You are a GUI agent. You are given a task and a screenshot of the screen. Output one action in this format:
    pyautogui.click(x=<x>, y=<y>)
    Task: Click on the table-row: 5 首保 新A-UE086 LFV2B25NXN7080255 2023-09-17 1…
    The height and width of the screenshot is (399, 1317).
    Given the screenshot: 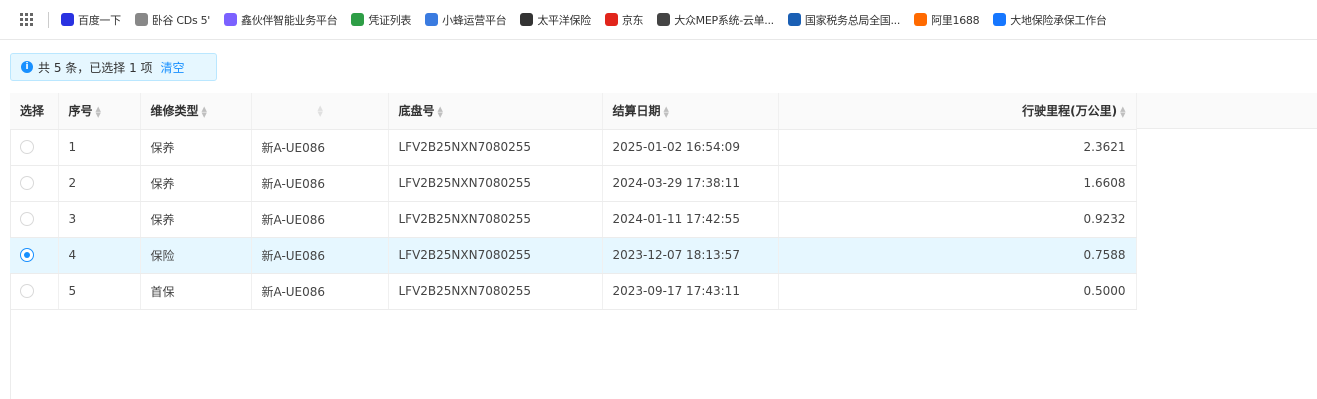 What is the action you would take?
    pyautogui.click(x=573, y=291)
    